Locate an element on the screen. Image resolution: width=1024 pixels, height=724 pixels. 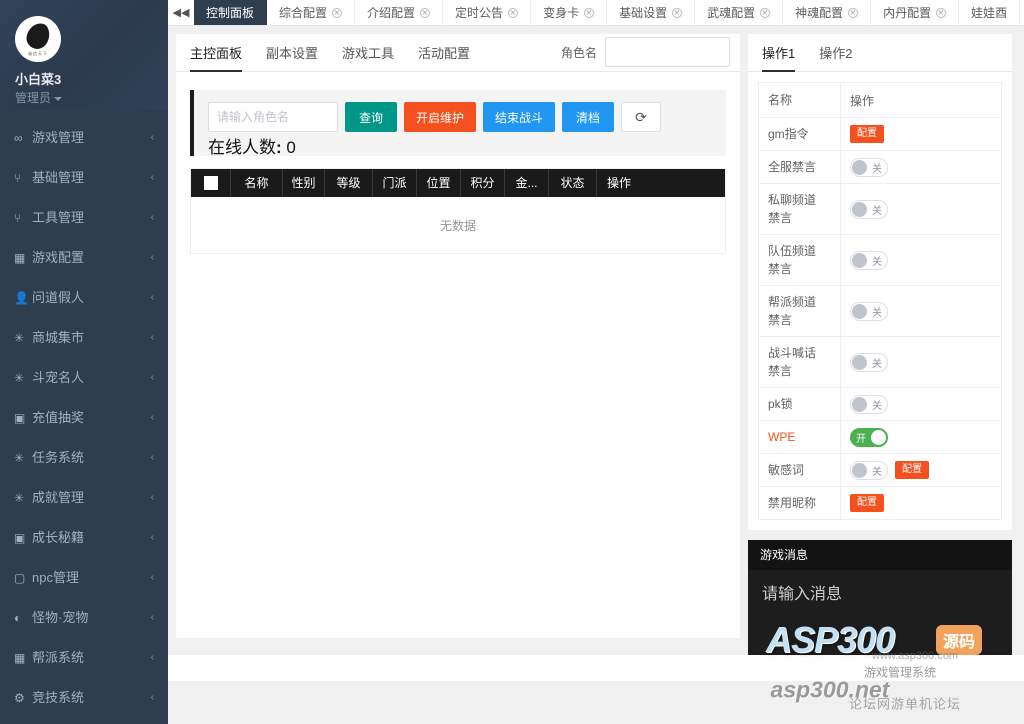
left-panel-tabs: 主控面板 副本设置 游戏工具 活动配置 角色名 is located at coordinates (458, 53).